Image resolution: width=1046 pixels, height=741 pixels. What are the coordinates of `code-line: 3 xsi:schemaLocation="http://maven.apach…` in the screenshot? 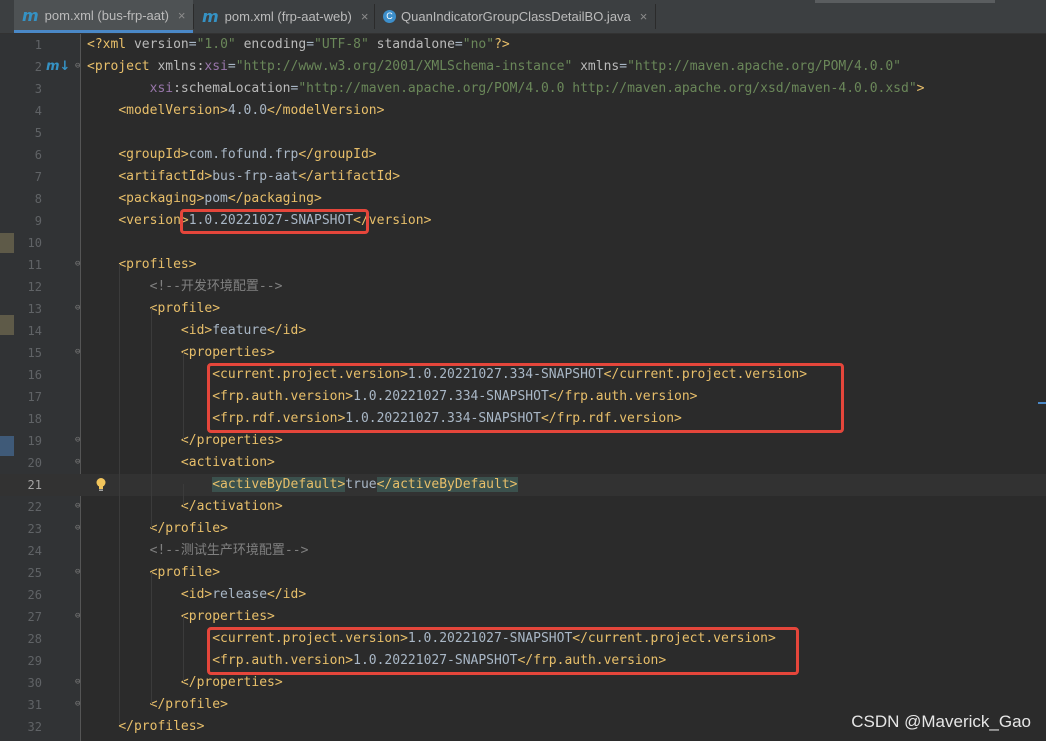 It's located at (523, 89).